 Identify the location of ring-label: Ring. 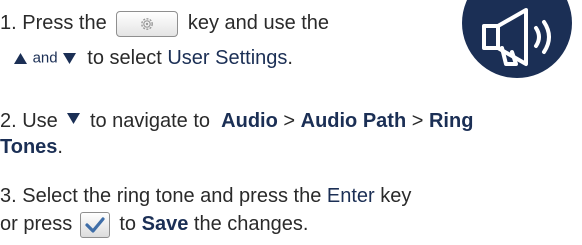
(451, 121).